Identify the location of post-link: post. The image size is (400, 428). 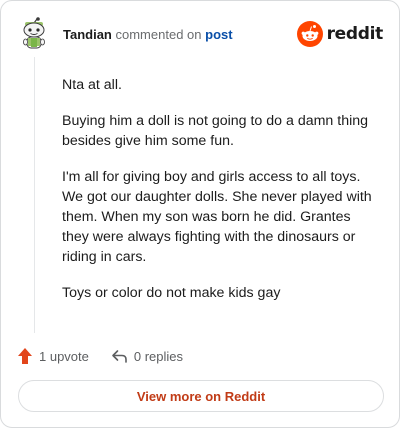
(218, 34).